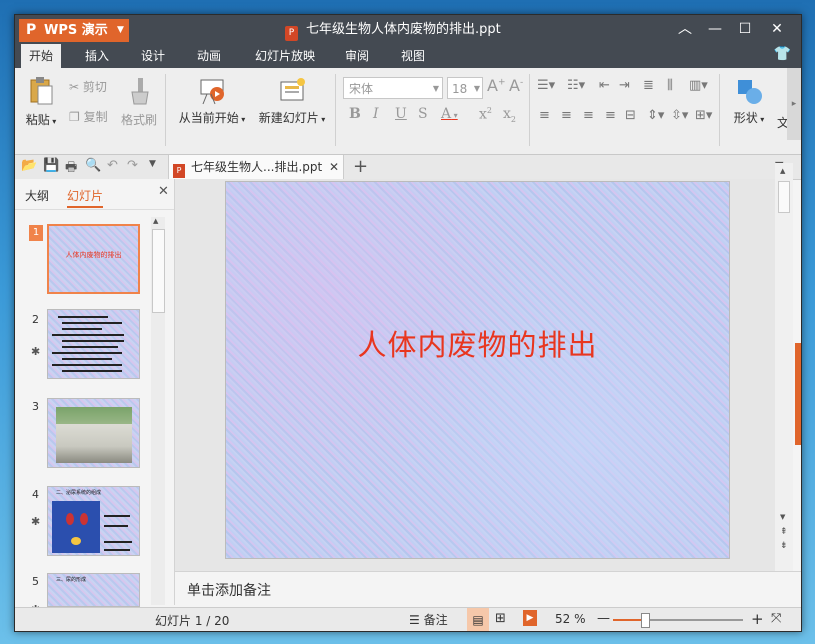 The width and height of the screenshot is (815, 644). I want to click on justify-icon: ≡, so click(610, 115).